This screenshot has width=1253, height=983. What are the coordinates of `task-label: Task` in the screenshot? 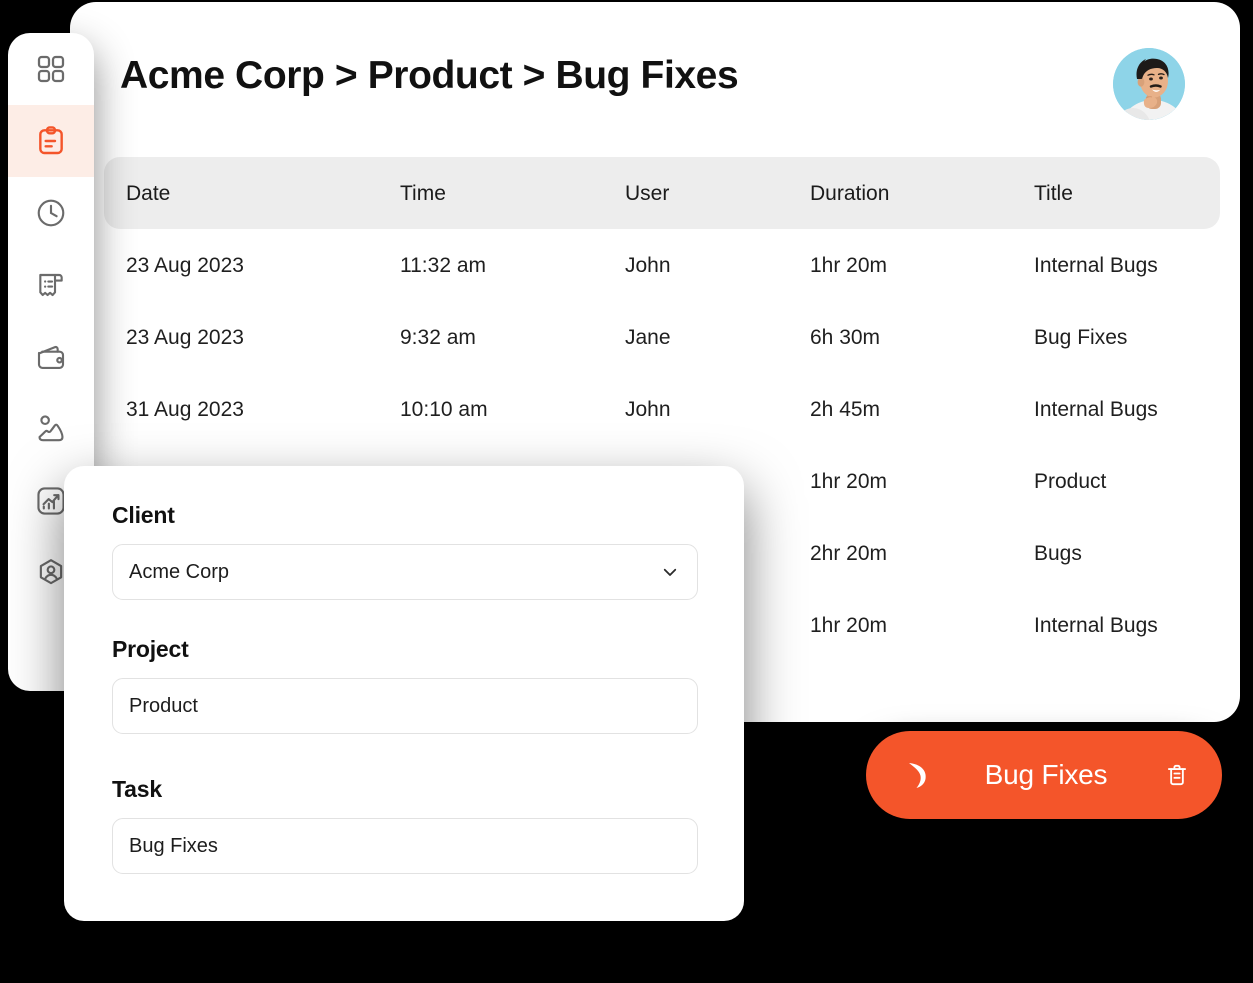 It's located at (137, 789).